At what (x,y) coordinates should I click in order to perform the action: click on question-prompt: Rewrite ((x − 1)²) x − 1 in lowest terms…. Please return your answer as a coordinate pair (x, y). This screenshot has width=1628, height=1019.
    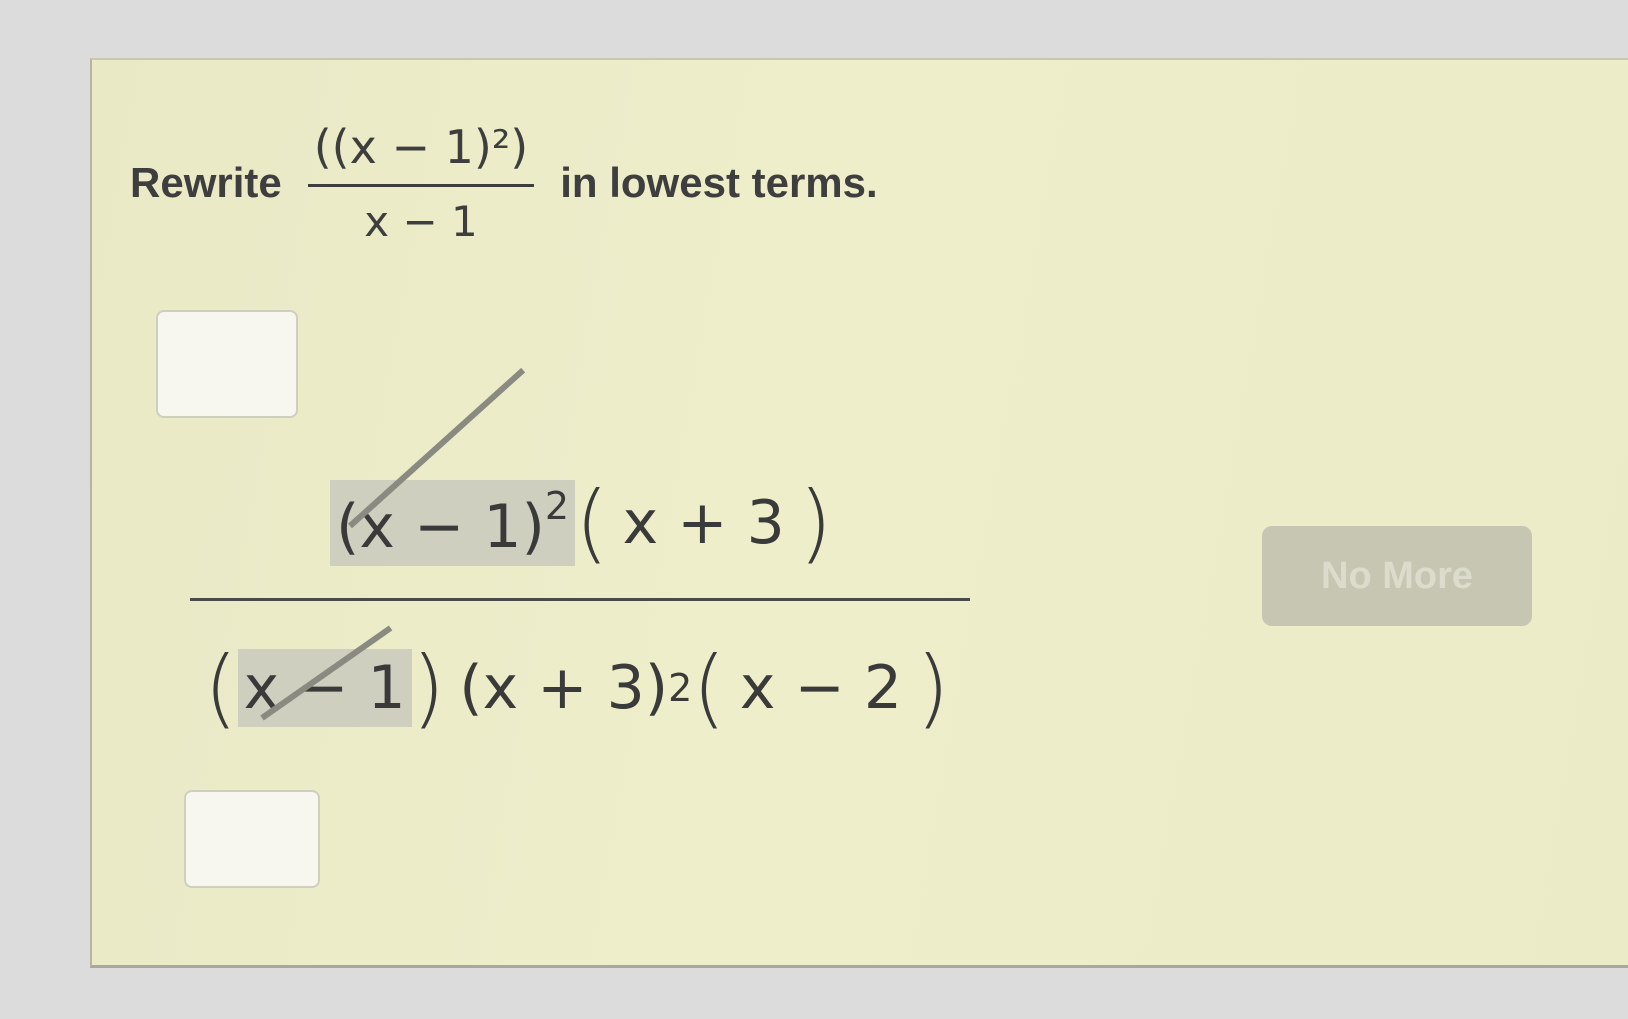
    Looking at the image, I should click on (504, 183).